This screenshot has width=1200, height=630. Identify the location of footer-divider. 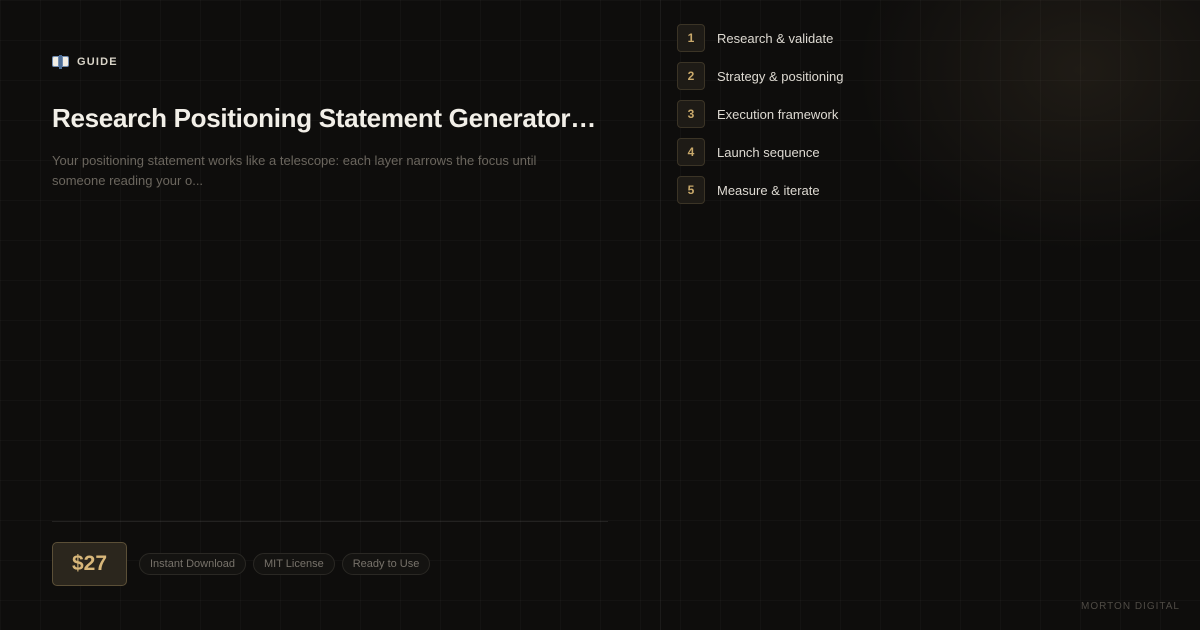
(330, 521).